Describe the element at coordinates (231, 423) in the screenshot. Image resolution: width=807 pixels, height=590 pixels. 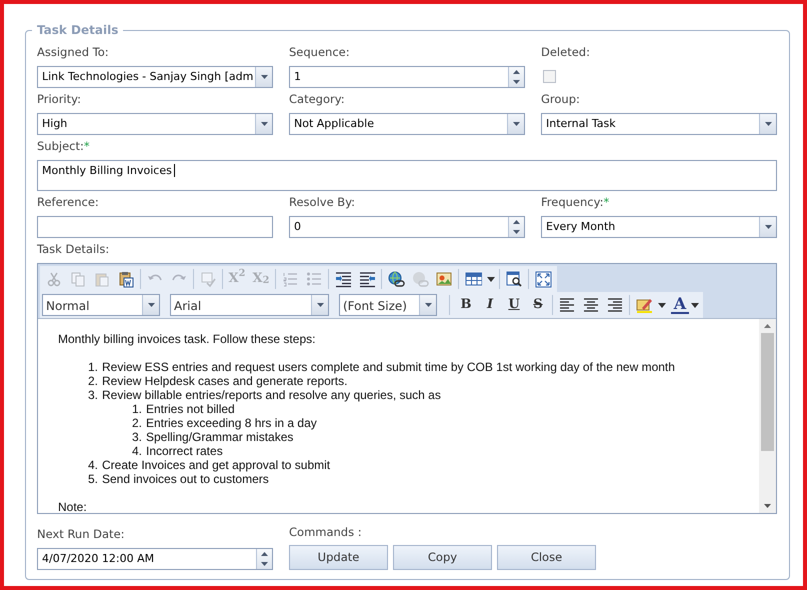
I see `list-item-text: Entries exceeding 8 hrs in a day` at that location.